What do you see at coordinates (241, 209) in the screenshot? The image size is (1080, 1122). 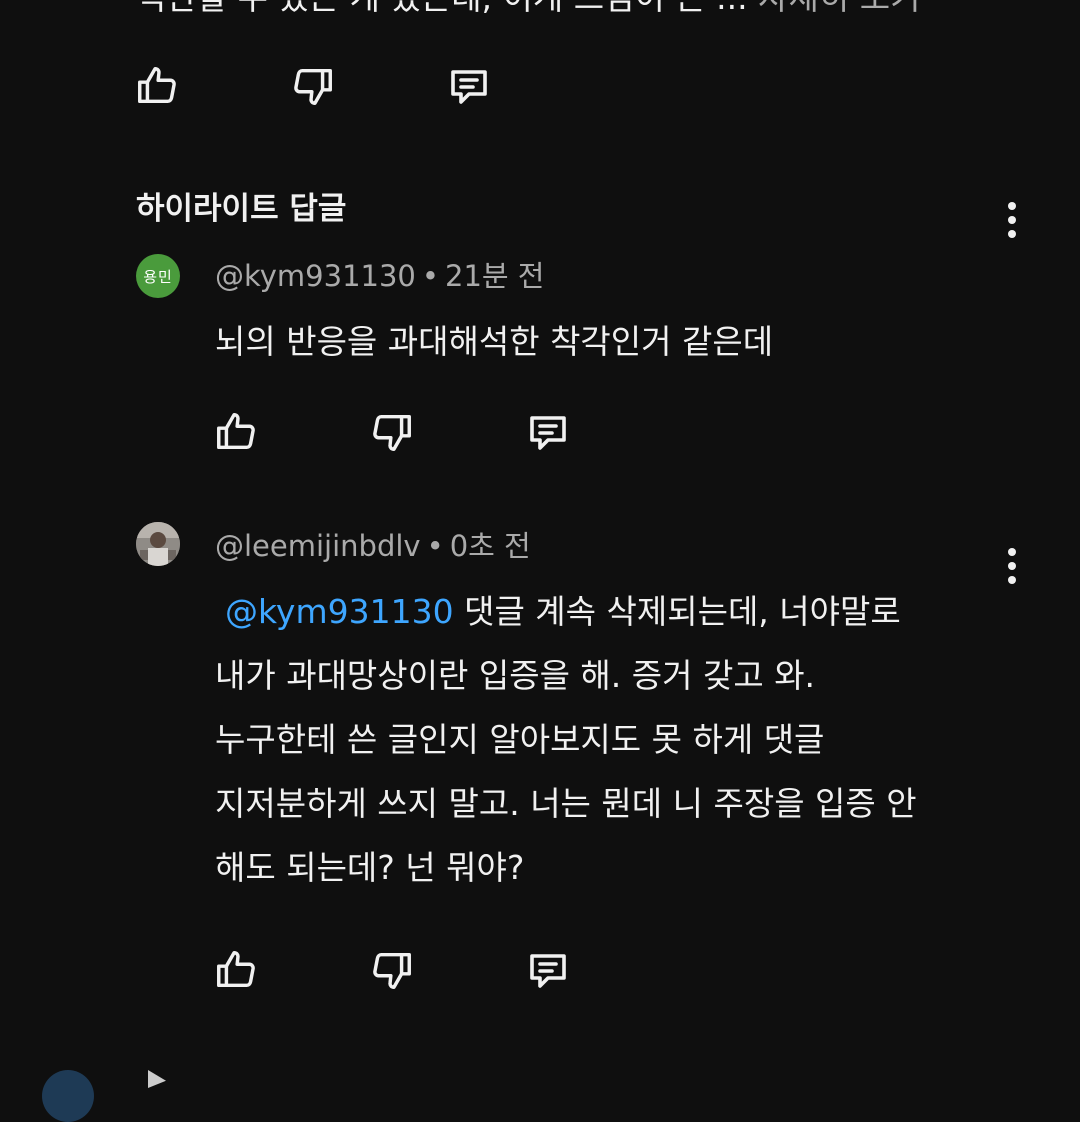 I see `highlight-replies-title: 하이라이트 답글` at bounding box center [241, 209].